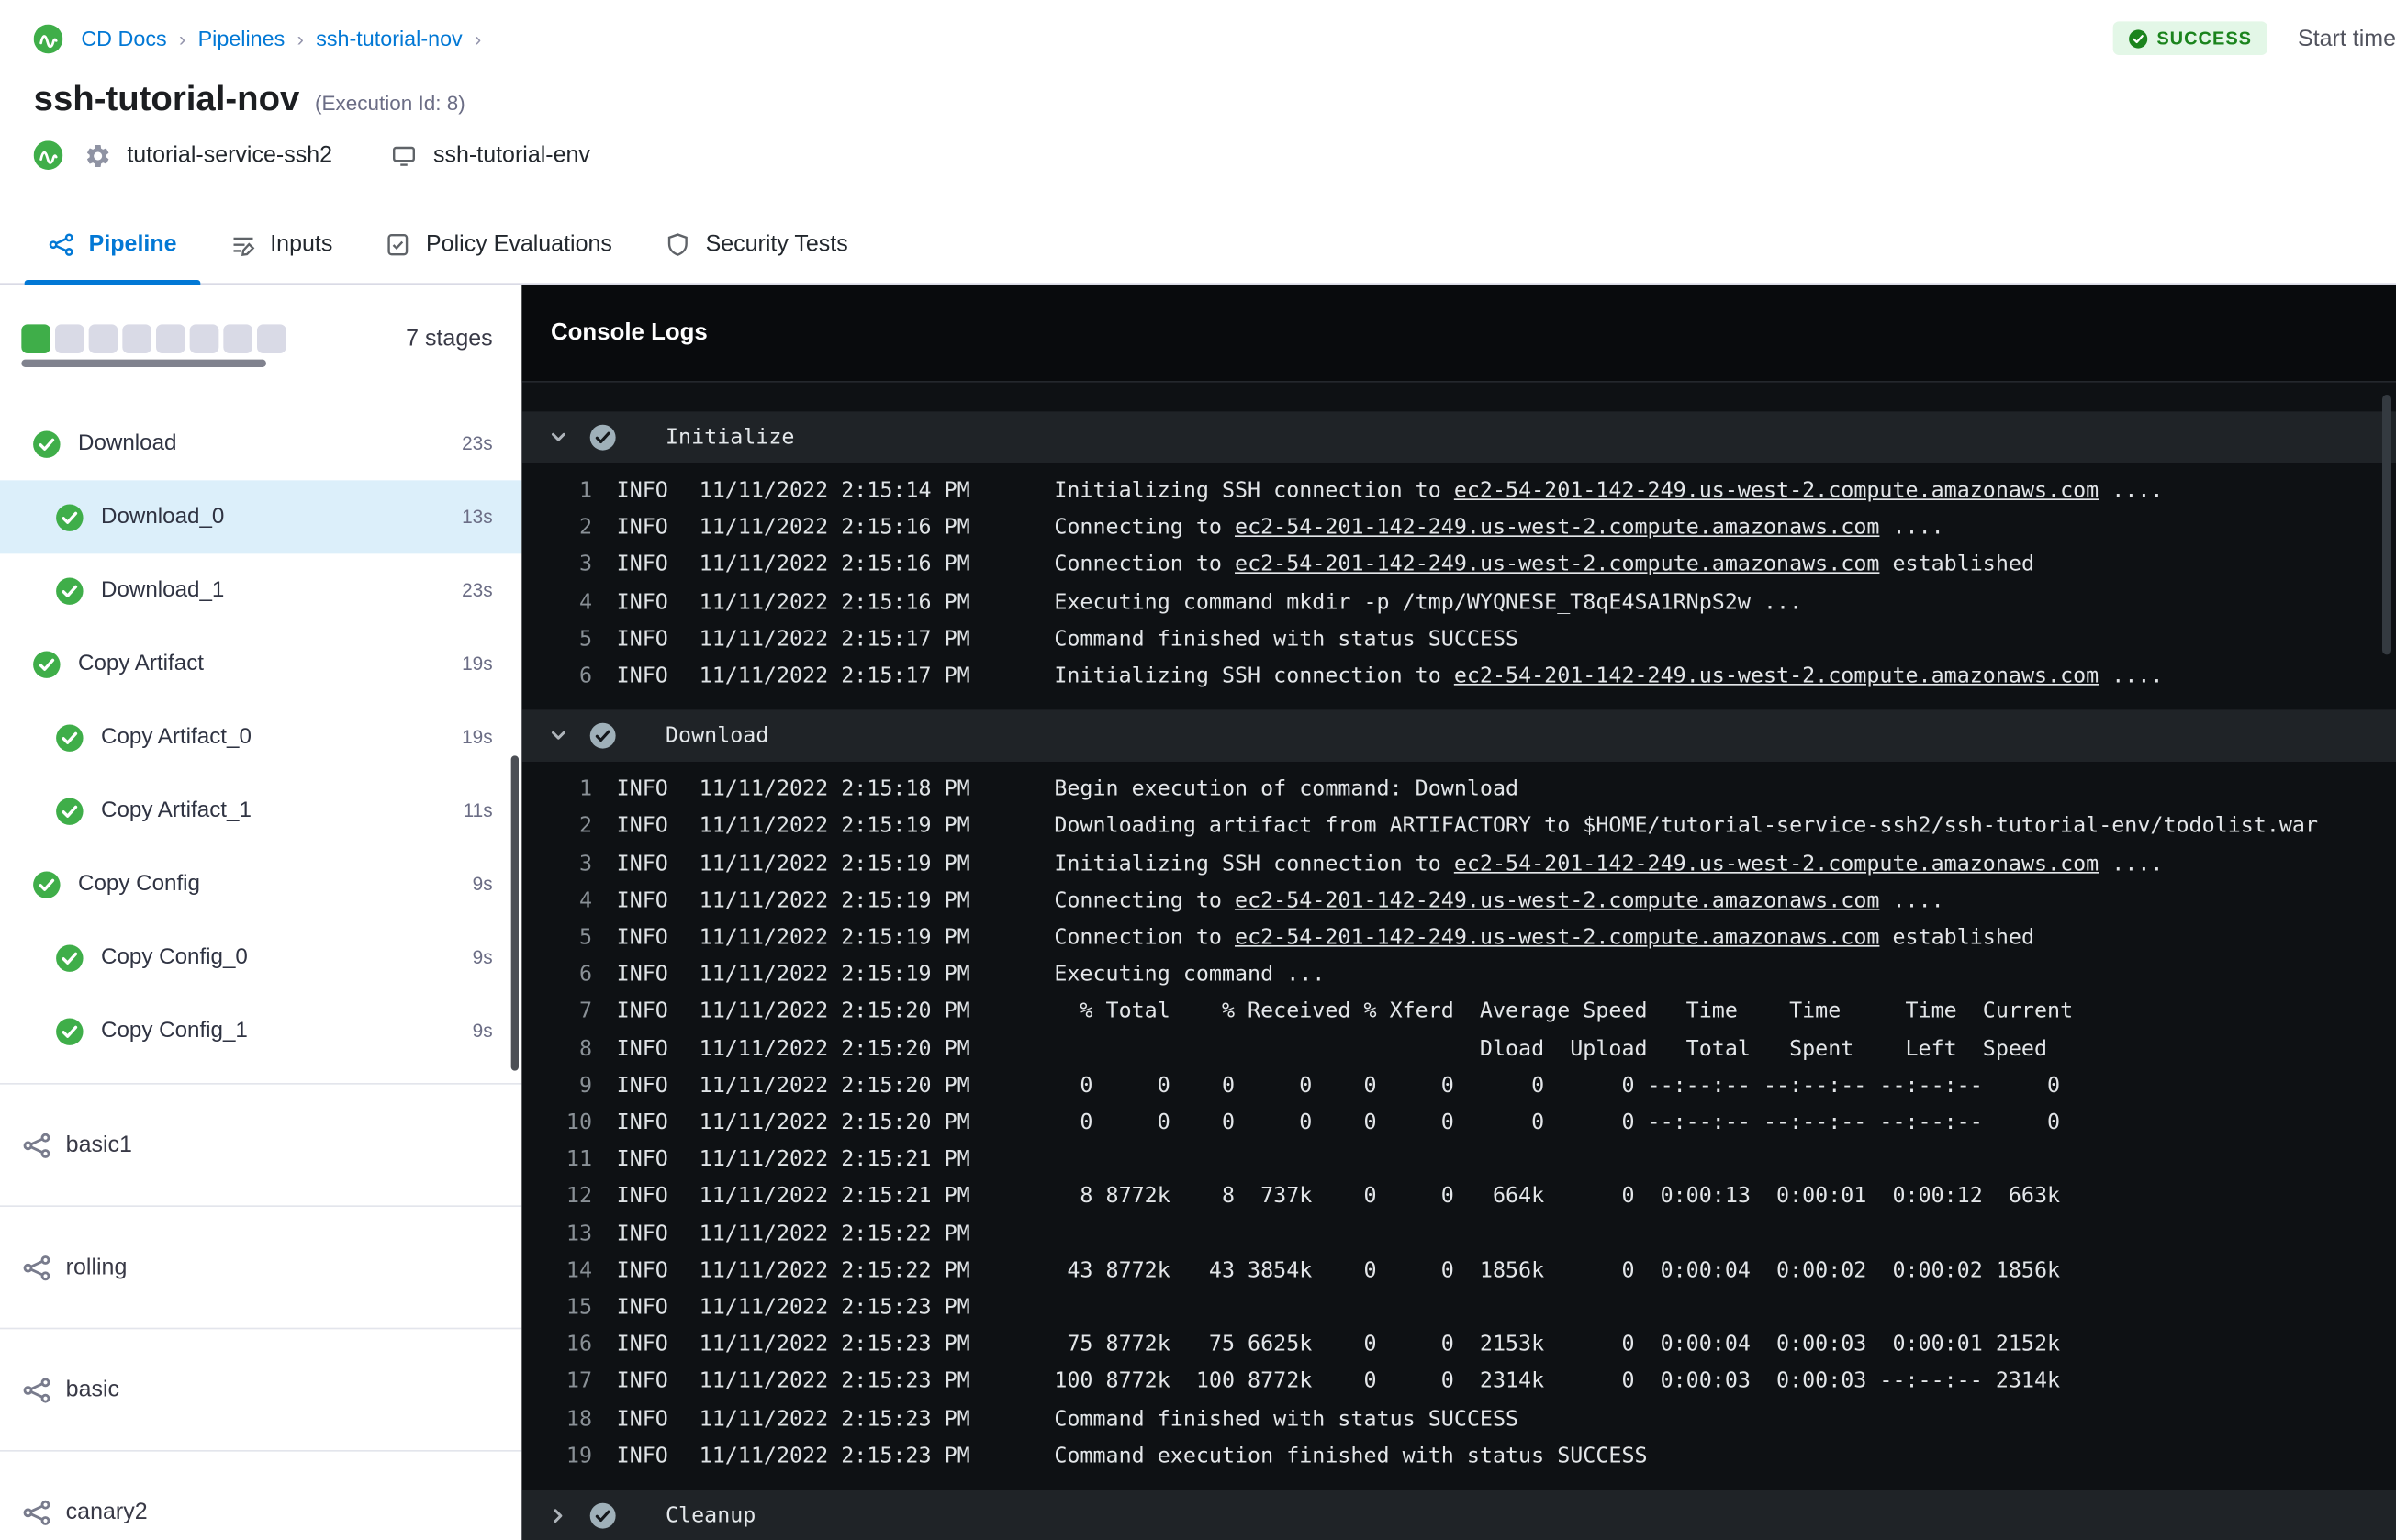  What do you see at coordinates (98, 155) in the screenshot?
I see `gear-icon` at bounding box center [98, 155].